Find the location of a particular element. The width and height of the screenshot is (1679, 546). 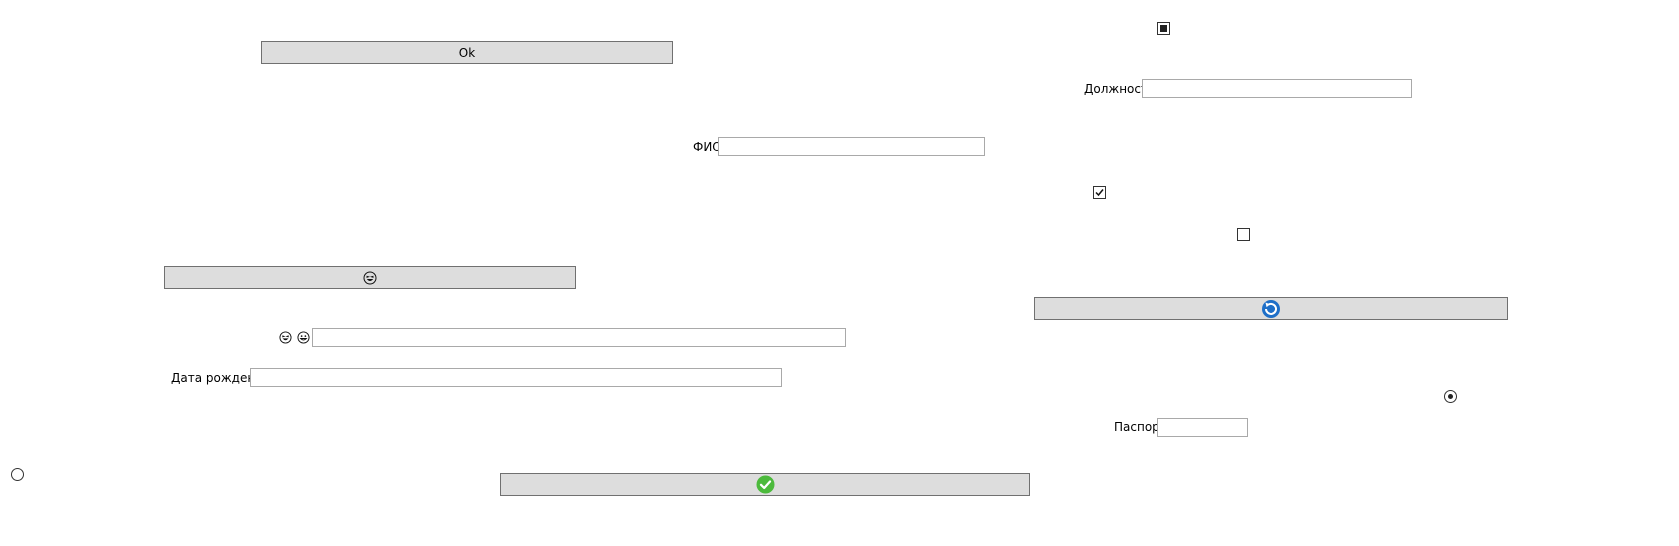

indeterminate-checkbox is located at coordinates (1163, 28).